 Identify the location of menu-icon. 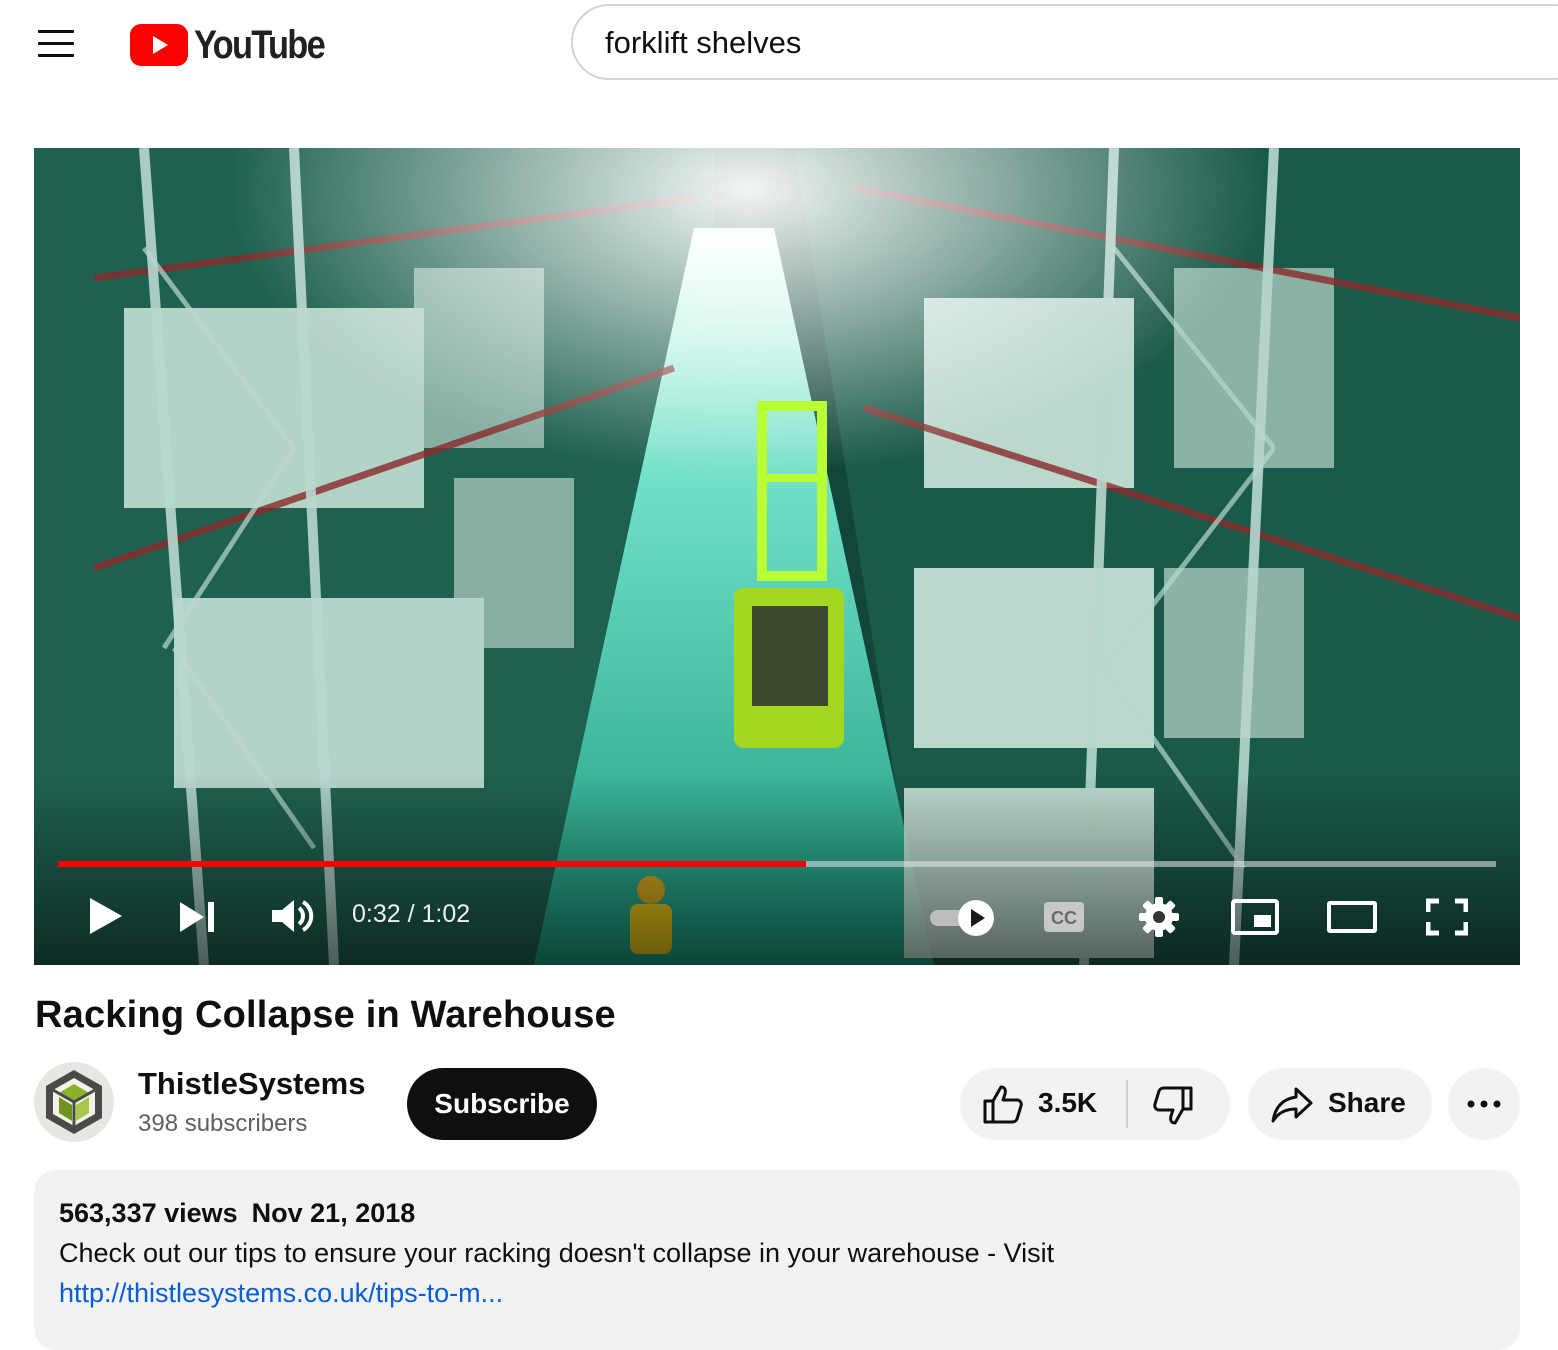
(58, 44).